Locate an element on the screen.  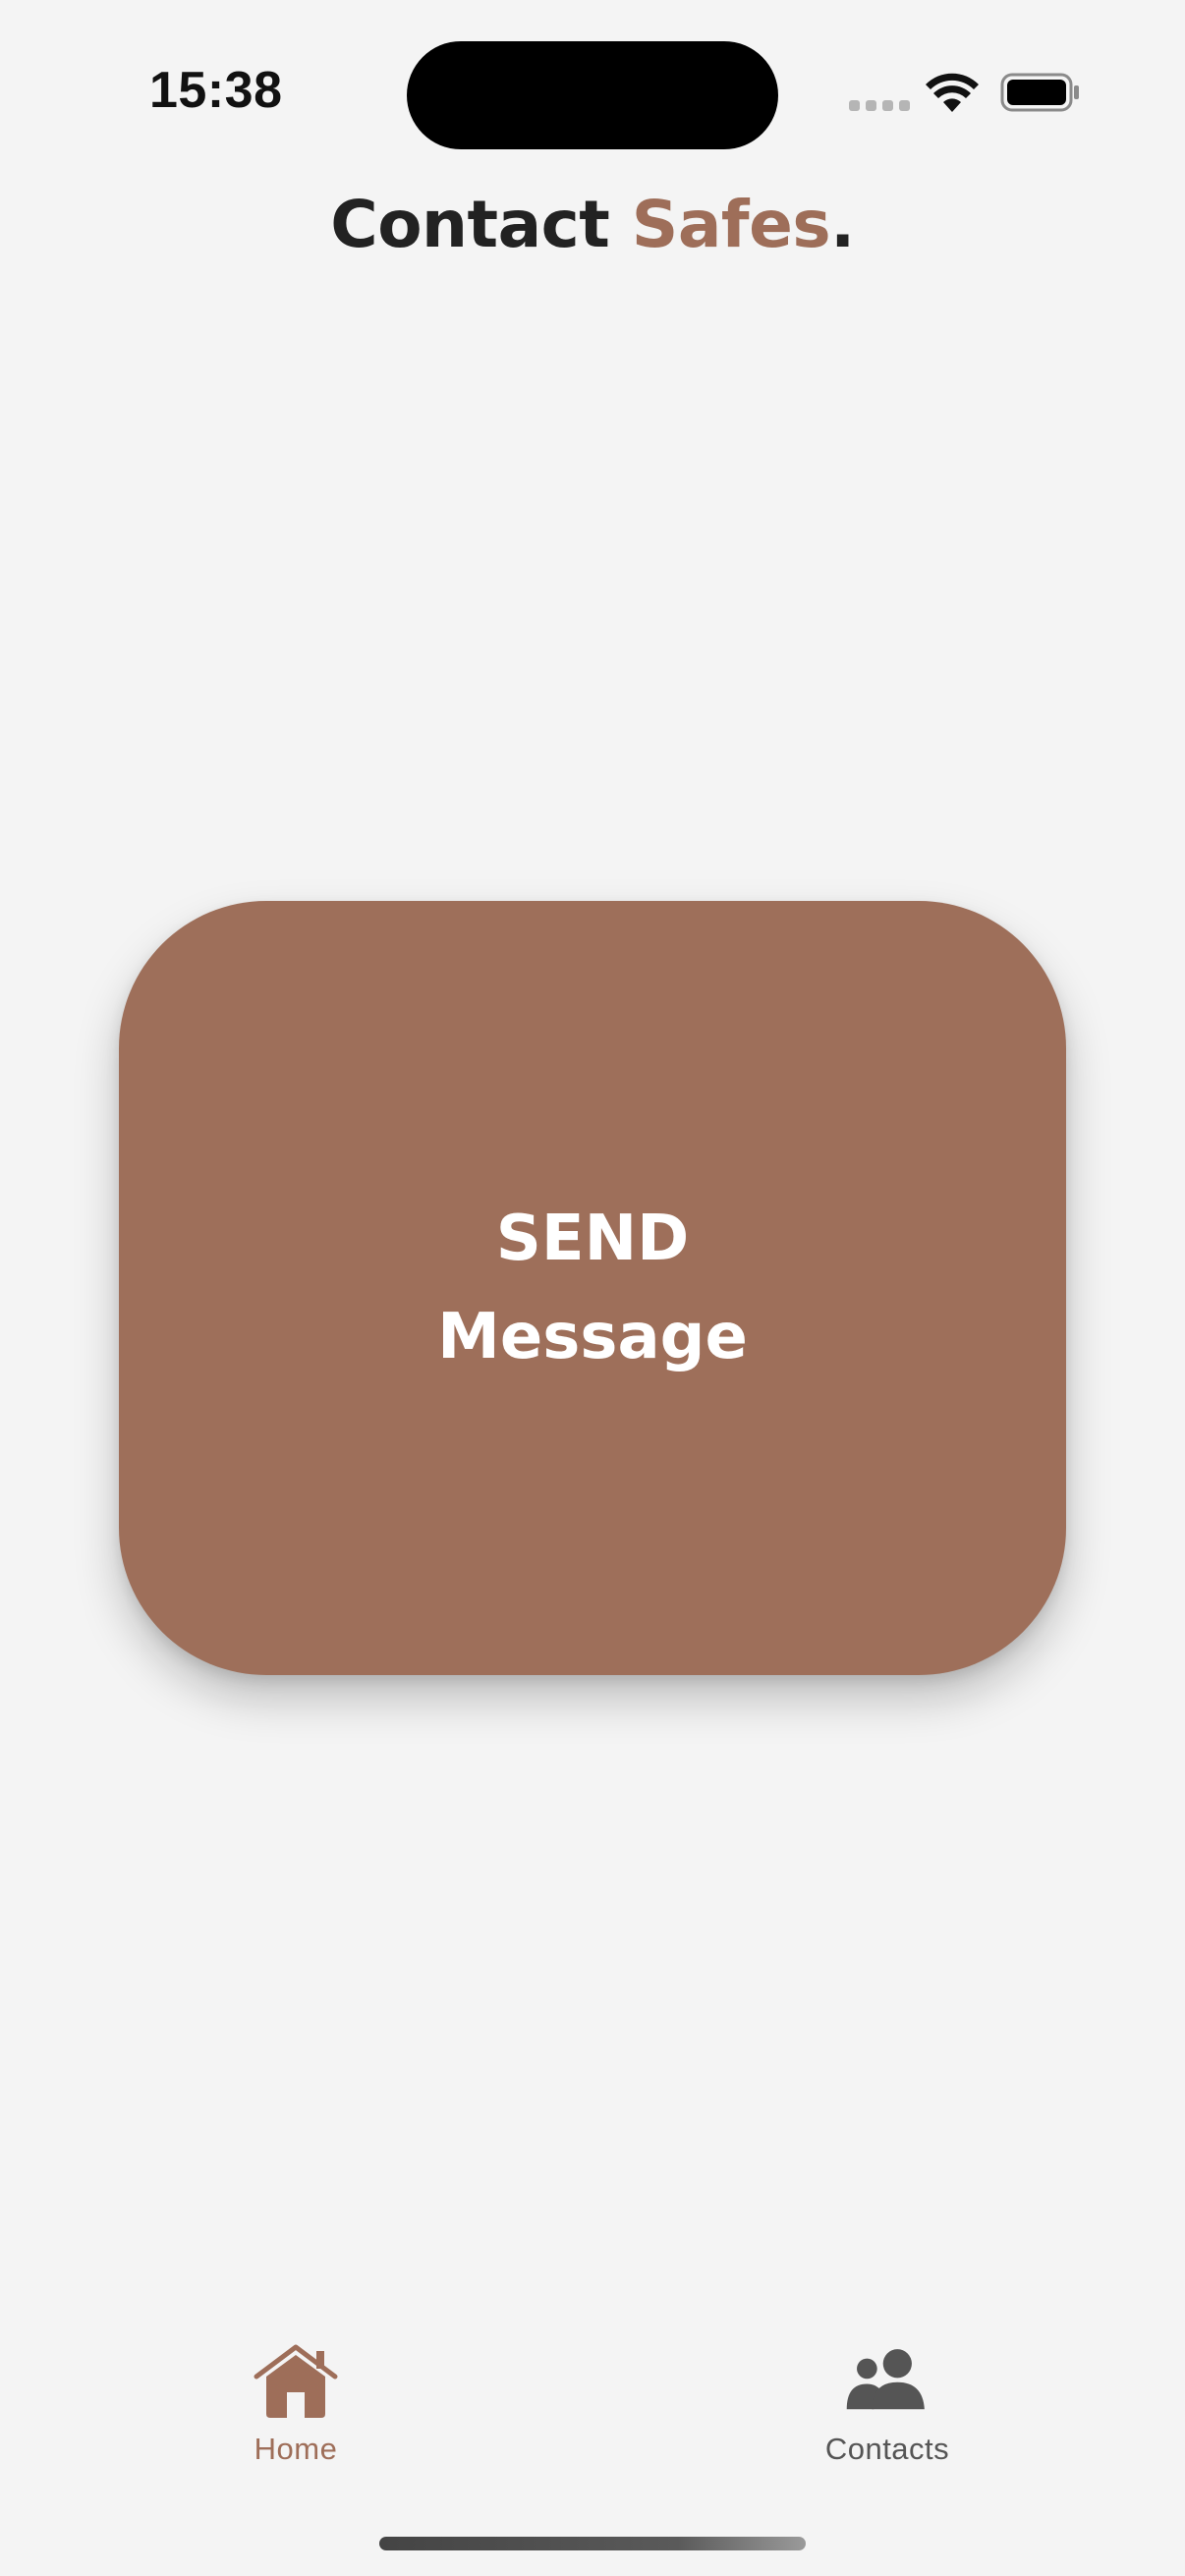
cellular-signal-icon is located at coordinates (880, 105).